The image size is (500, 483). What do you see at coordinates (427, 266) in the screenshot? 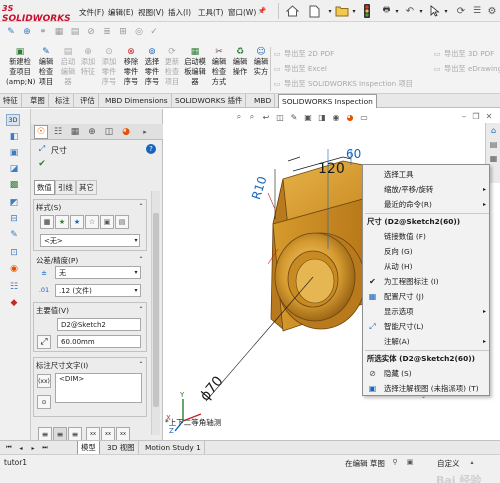
I see `menu-driven: 从动 (H)` at bounding box center [427, 266].